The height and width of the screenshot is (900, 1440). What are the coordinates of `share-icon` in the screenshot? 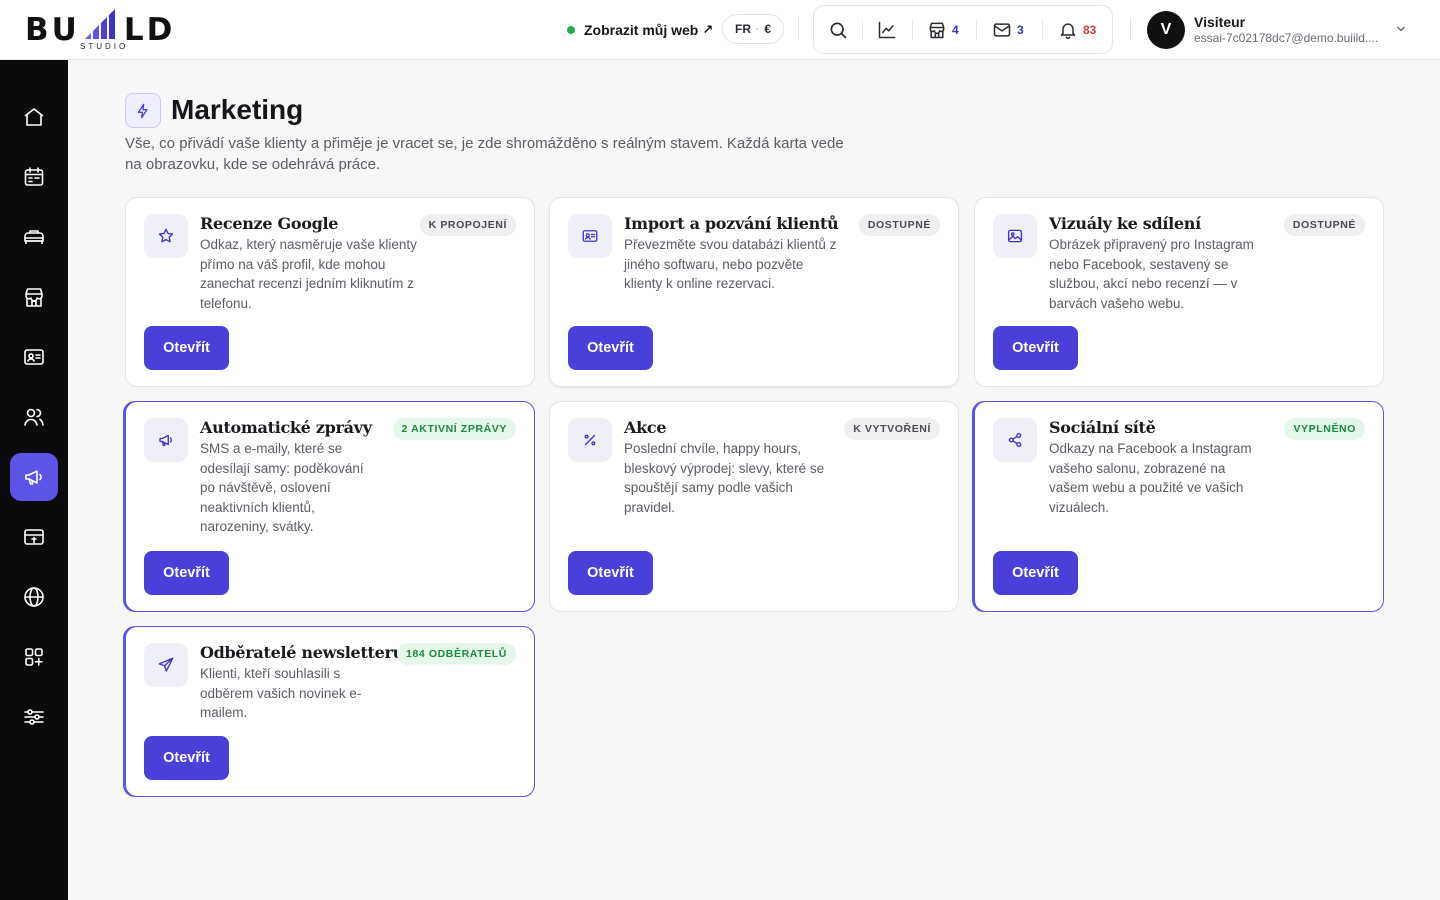 It's located at (1015, 440).